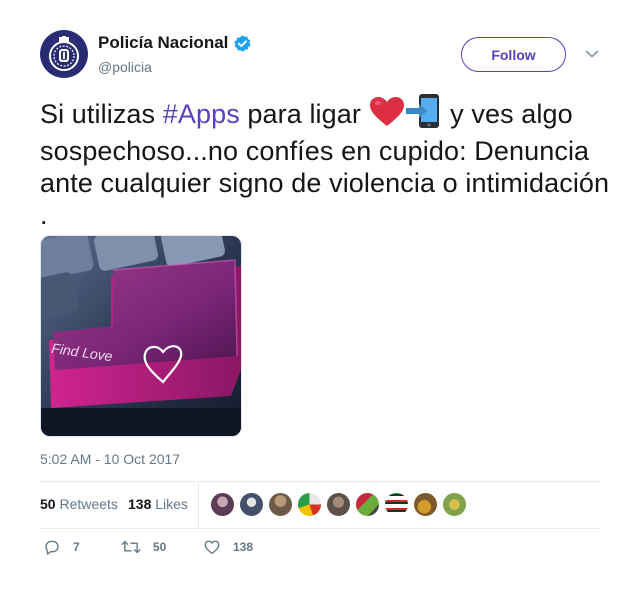 The height and width of the screenshot is (590, 640). What do you see at coordinates (387, 115) in the screenshot?
I see `heart-emoji` at bounding box center [387, 115].